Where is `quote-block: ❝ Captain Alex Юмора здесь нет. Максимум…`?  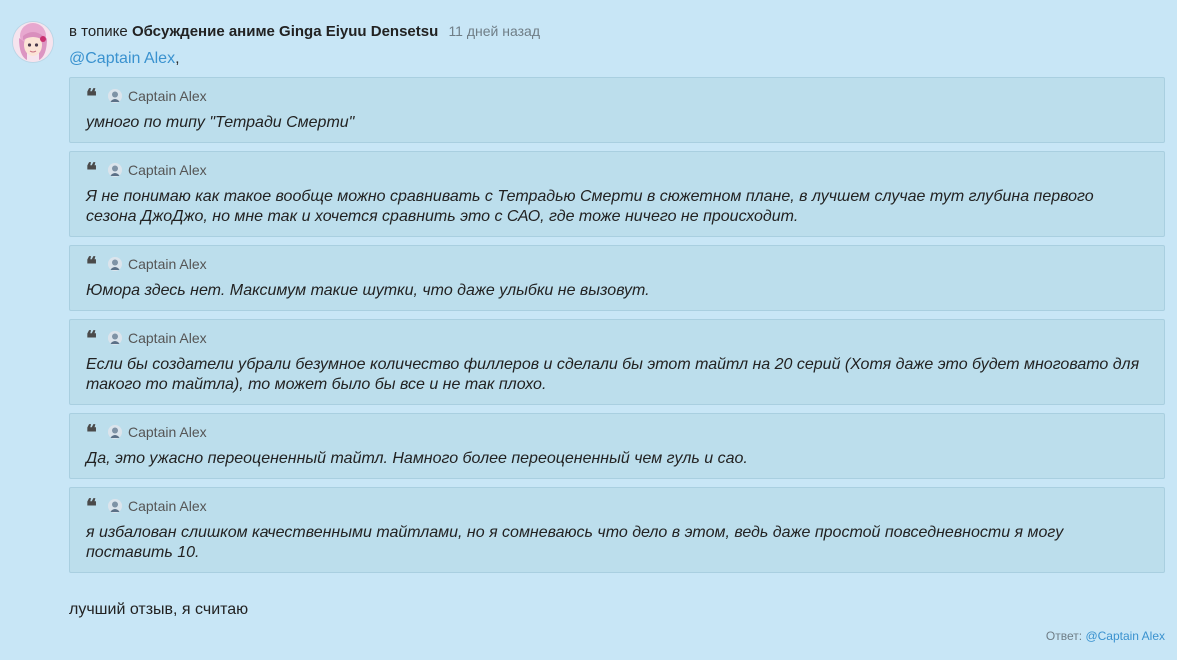
quote-block: ❝ Captain Alex Юмора здесь нет. Максимум… is located at coordinates (617, 278).